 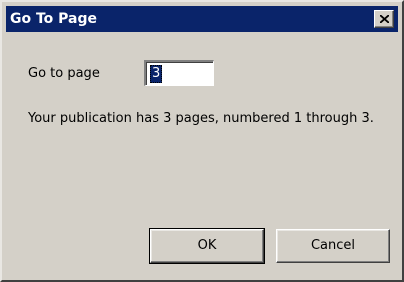 I want to click on close-button, so click(x=384, y=19).